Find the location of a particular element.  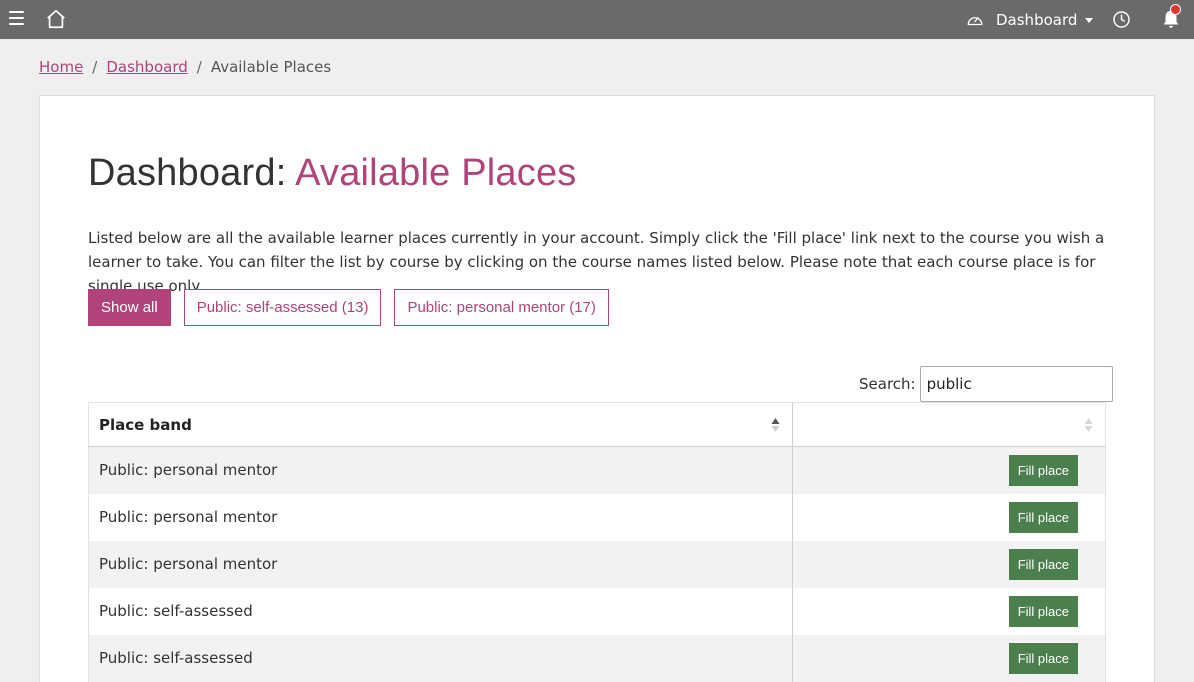

show-all-button: Show all is located at coordinates (129, 307).